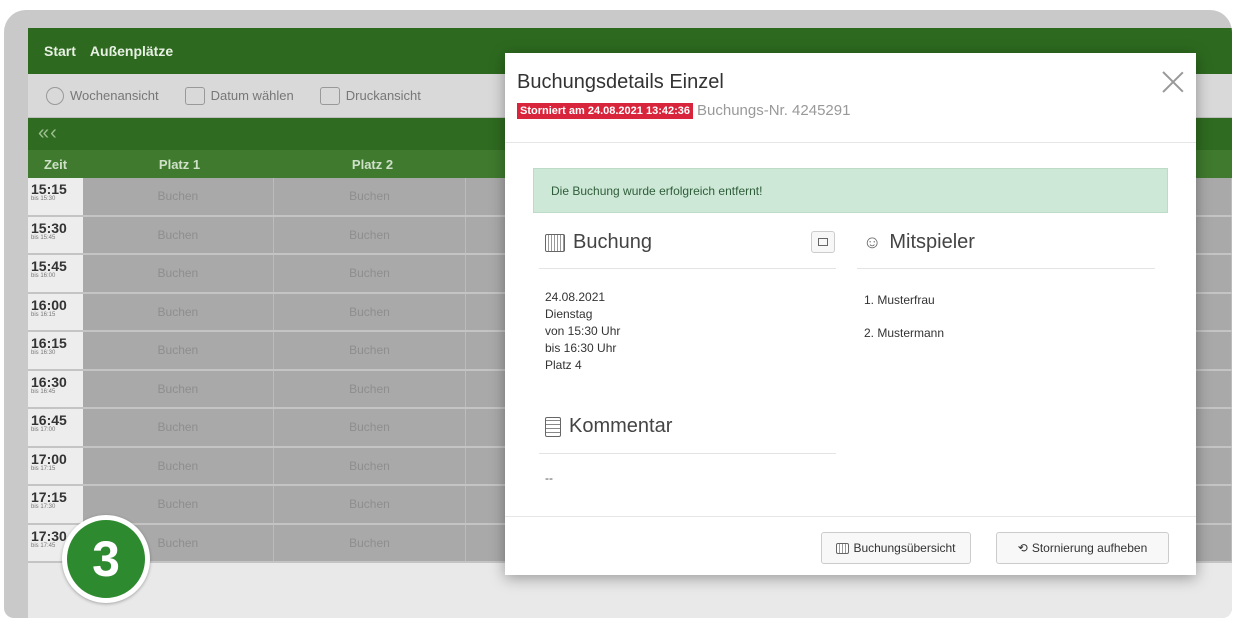  Describe the element at coordinates (55, 164) in the screenshot. I see `column-zeit: Zeit` at that location.